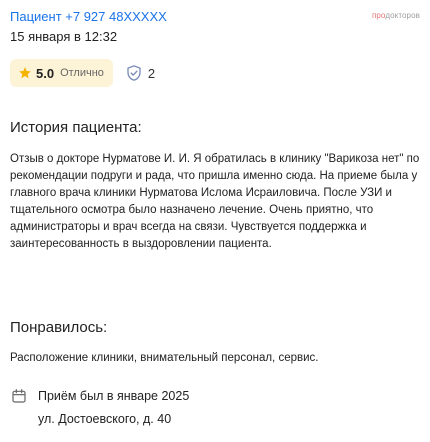 The height and width of the screenshot is (442, 430). I want to click on rating-bar: 5.0 Отлично 2, so click(82, 73).